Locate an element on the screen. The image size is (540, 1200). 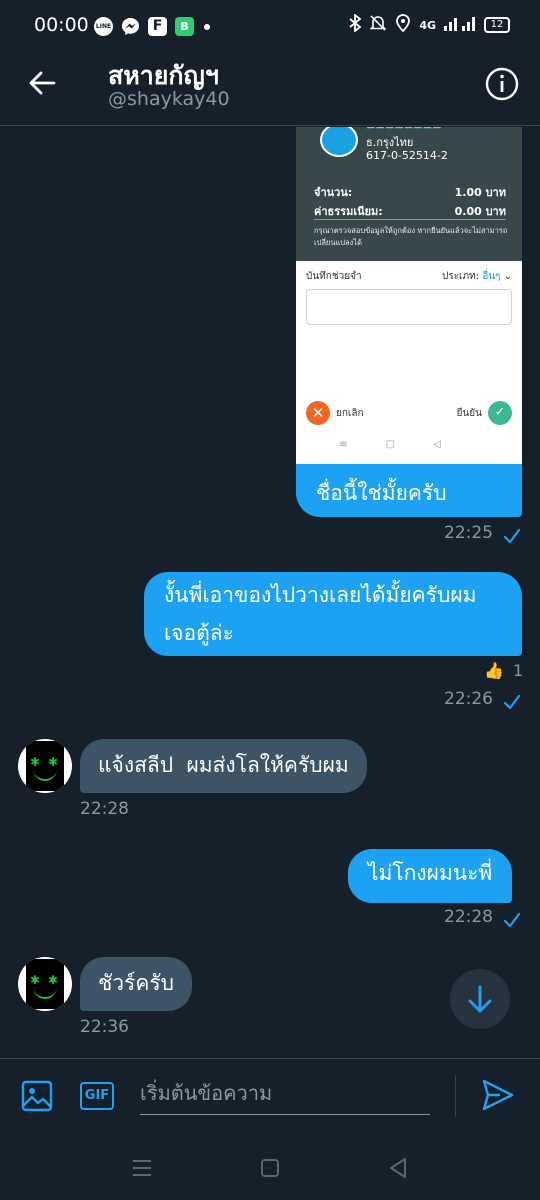
battery-icon: 12 is located at coordinates (497, 25).